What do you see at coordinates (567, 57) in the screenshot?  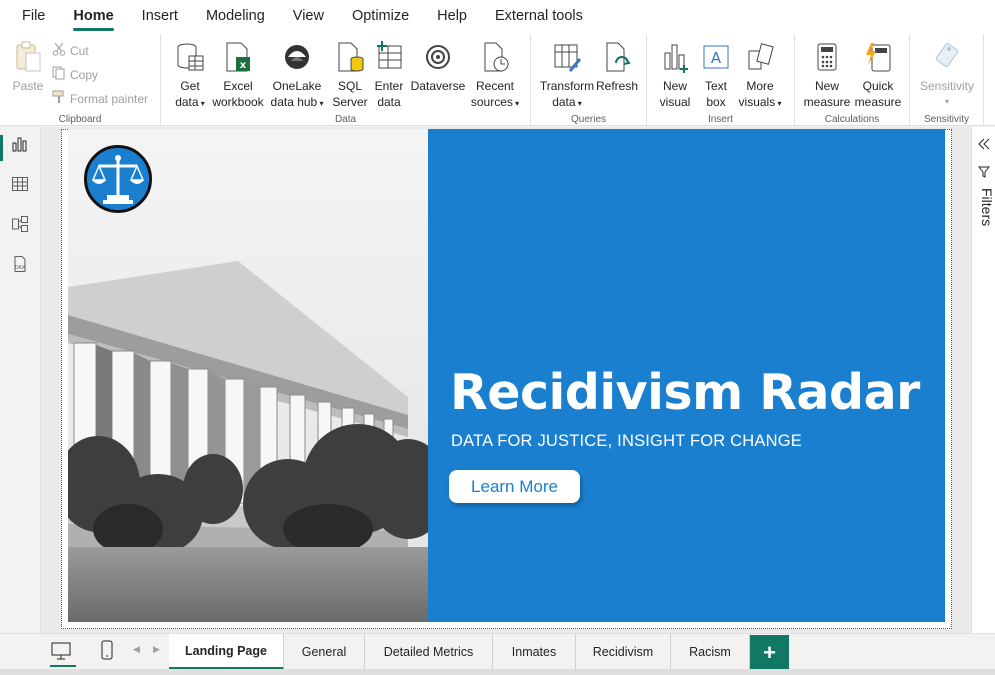 I see `transform-icon` at bounding box center [567, 57].